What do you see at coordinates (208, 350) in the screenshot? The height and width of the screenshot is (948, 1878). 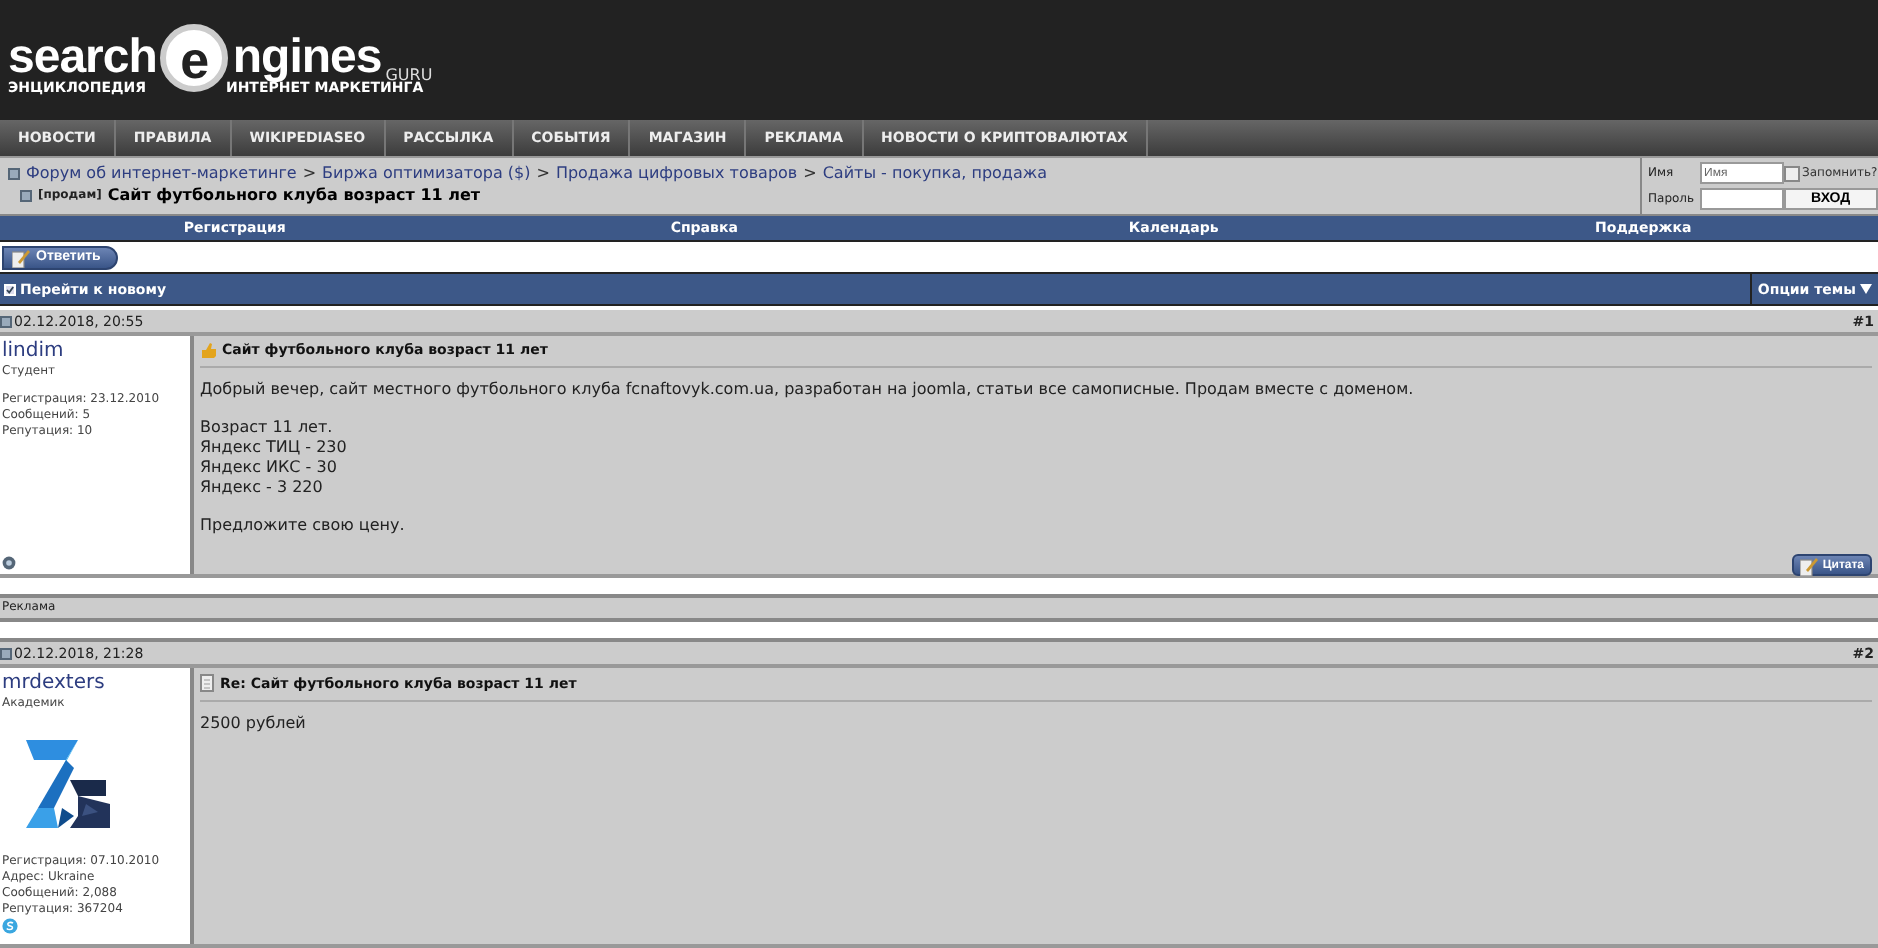 I see `thumbs-up-icon` at bounding box center [208, 350].